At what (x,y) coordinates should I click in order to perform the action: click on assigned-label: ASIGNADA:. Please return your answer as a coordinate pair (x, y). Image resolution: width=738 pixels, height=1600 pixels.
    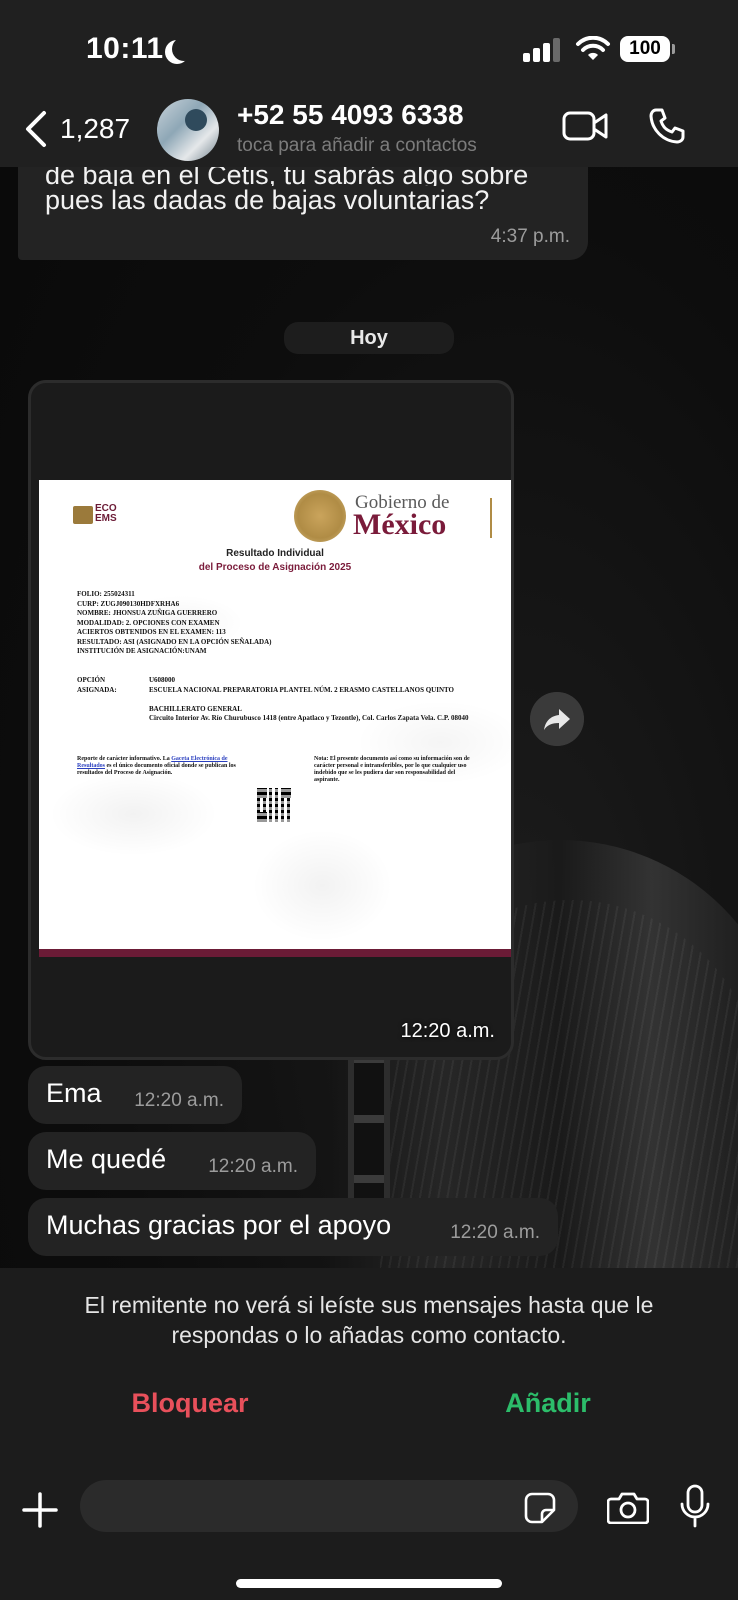
    Looking at the image, I should click on (97, 689).